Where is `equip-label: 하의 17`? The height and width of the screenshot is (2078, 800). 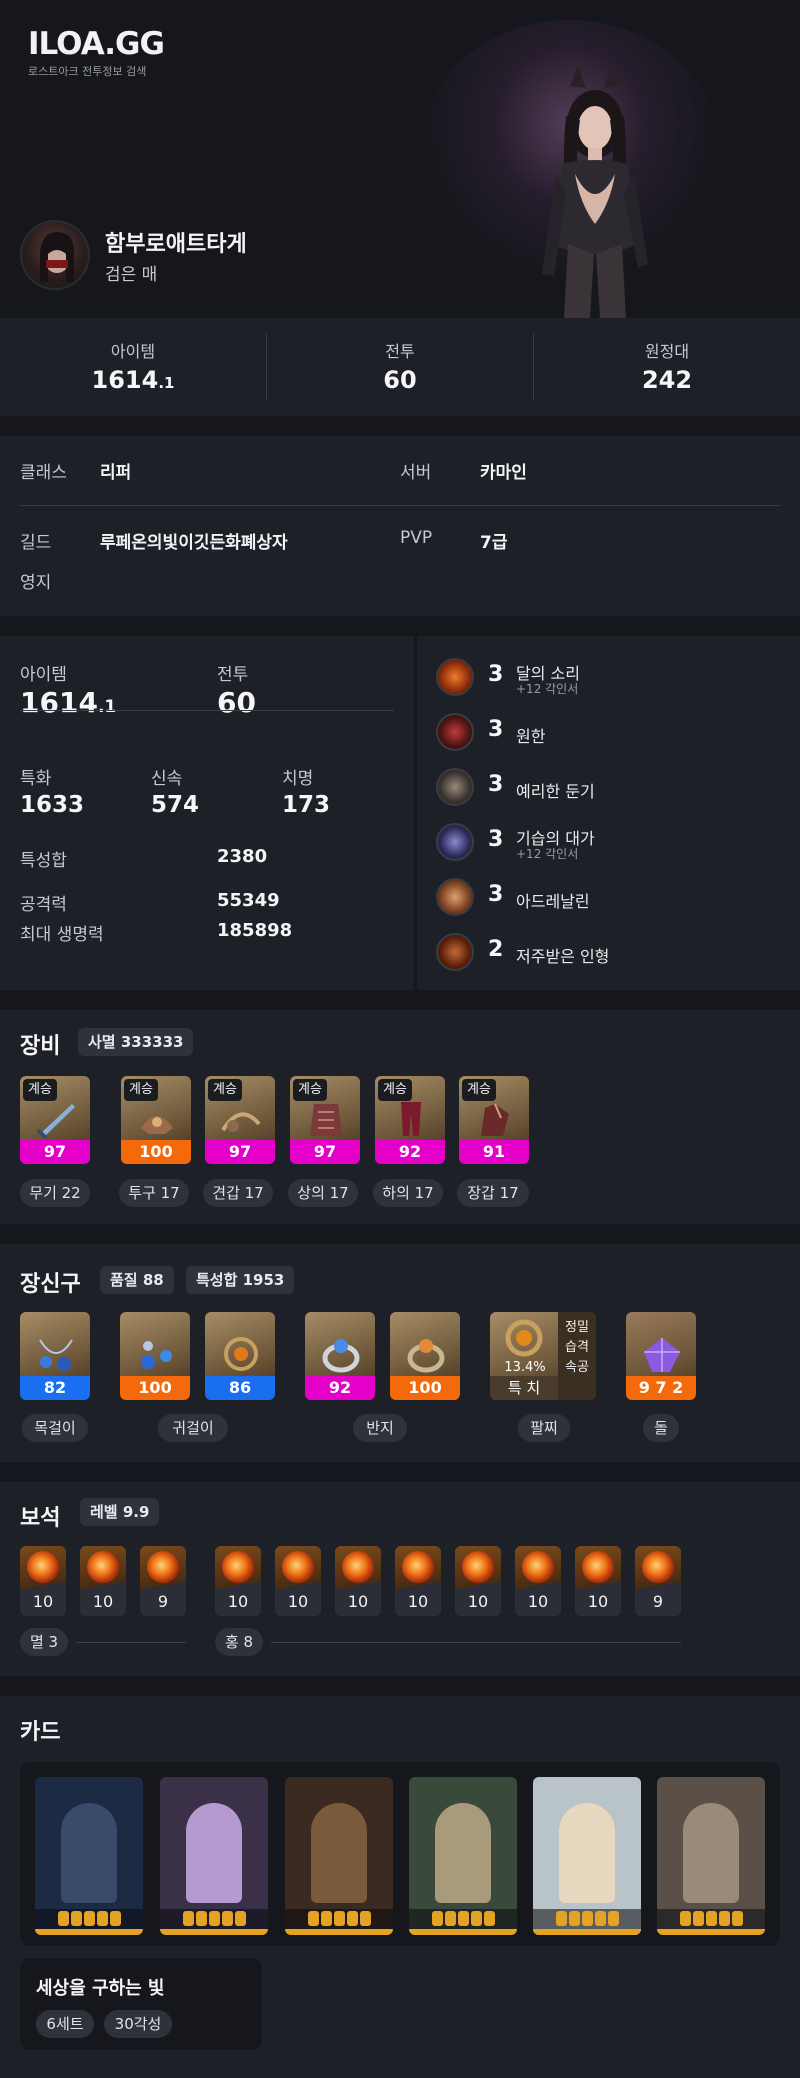 equip-label: 하의 17 is located at coordinates (408, 1193).